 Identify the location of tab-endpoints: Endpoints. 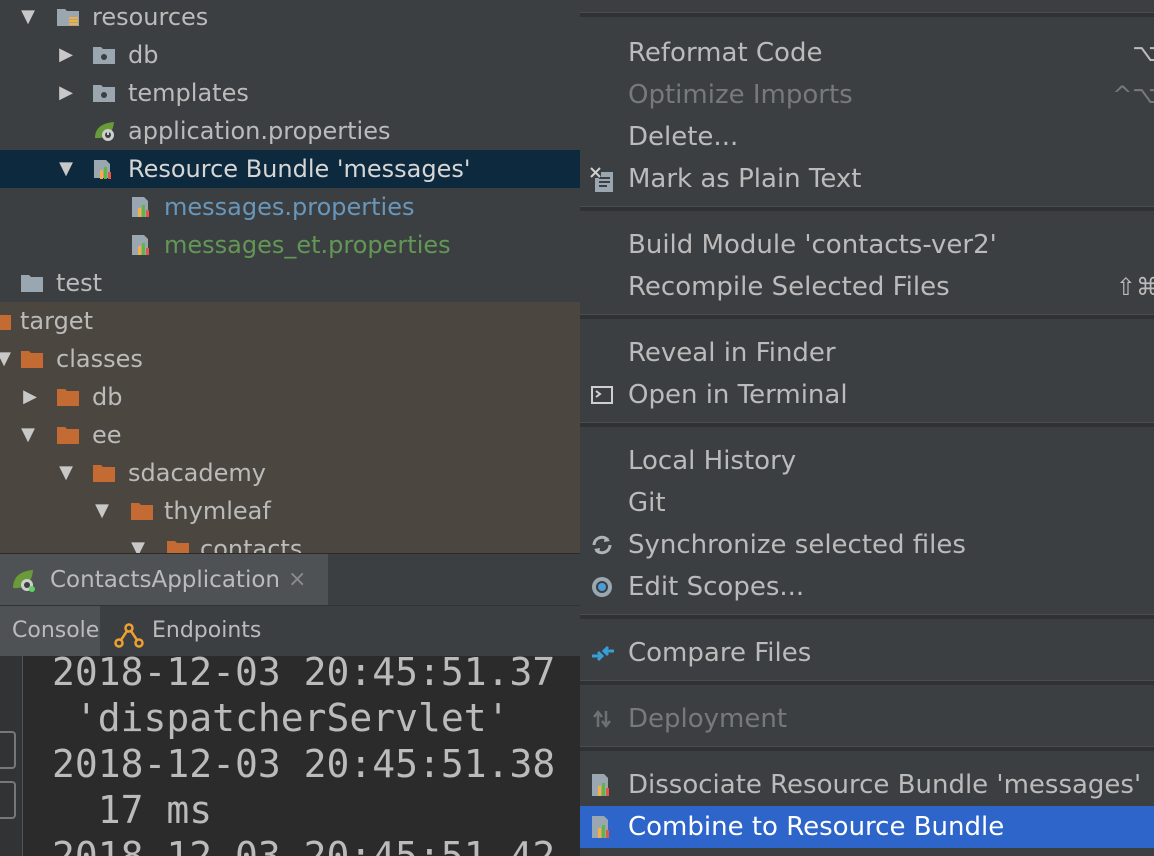
(184, 631).